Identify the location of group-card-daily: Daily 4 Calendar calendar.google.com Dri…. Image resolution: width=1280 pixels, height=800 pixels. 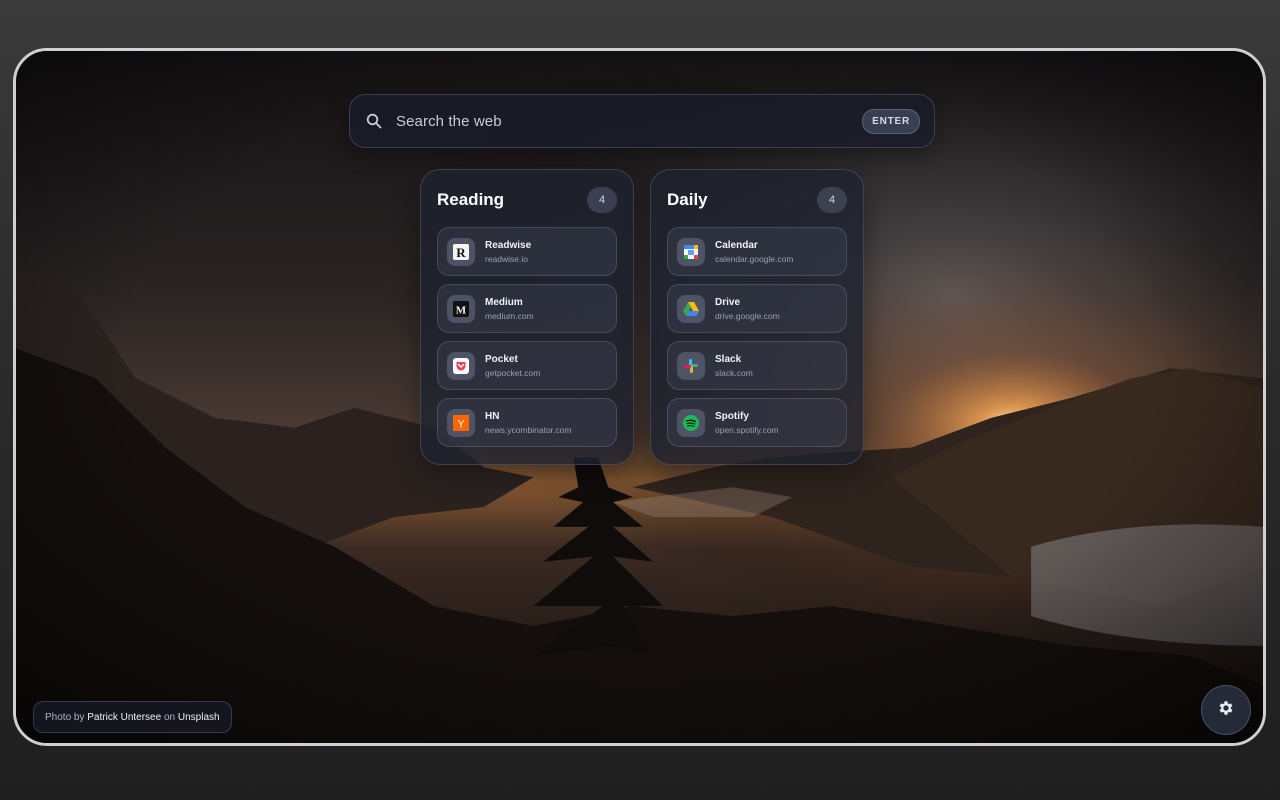
(757, 317).